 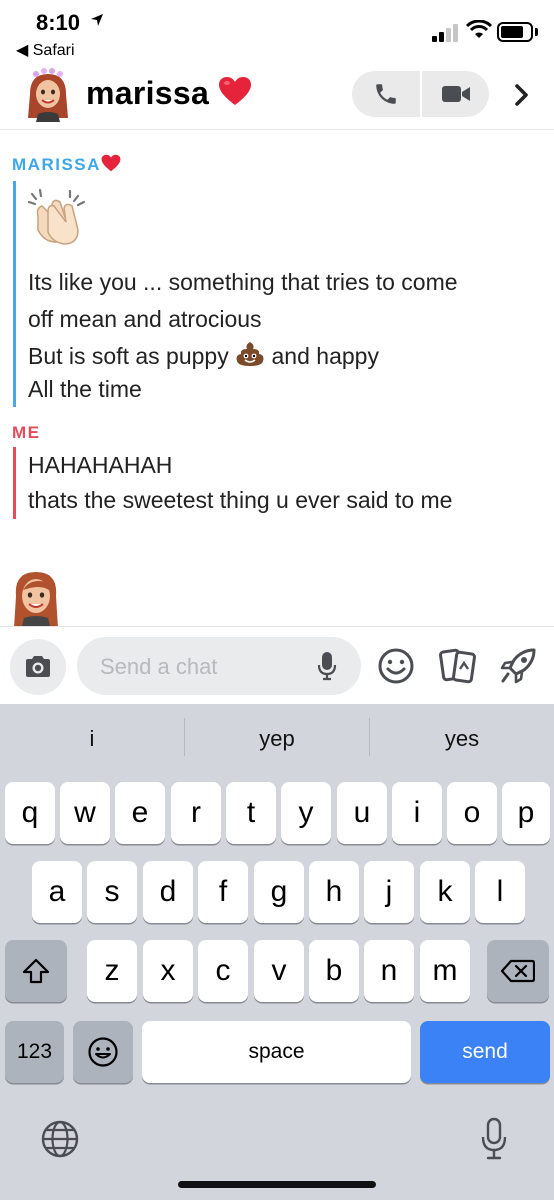 I want to click on key-w: w, so click(x=85, y=813).